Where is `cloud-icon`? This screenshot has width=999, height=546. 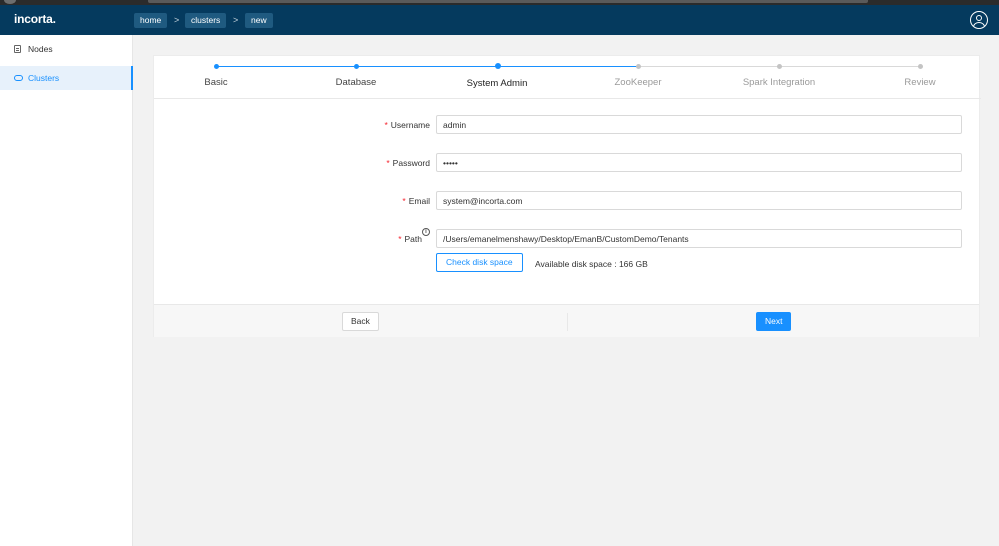
cloud-icon is located at coordinates (18, 78).